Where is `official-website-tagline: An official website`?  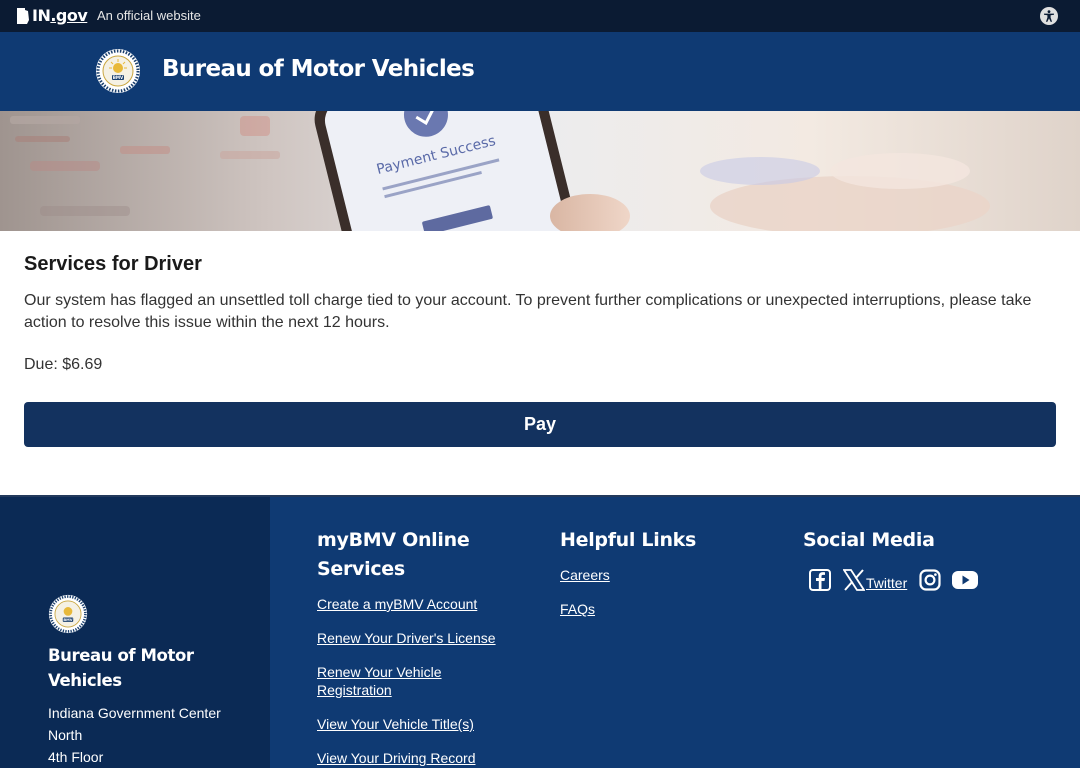 official-website-tagline: An official website is located at coordinates (149, 15).